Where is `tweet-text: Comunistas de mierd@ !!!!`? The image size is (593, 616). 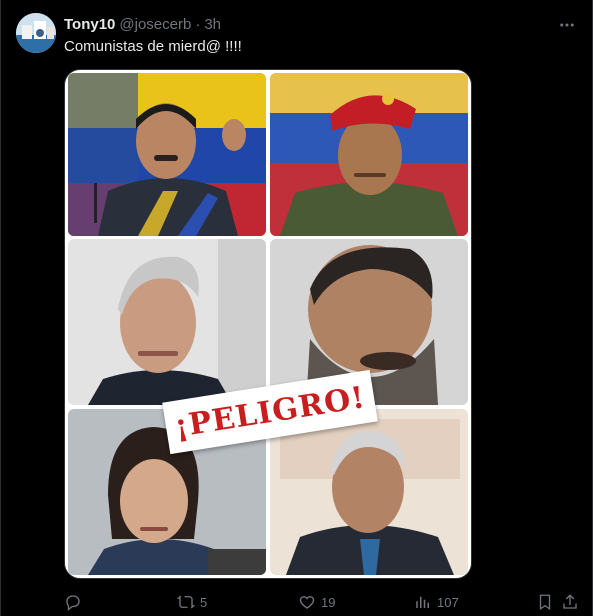 tweet-text: Comunistas de mierd@ !!!! is located at coordinates (153, 46).